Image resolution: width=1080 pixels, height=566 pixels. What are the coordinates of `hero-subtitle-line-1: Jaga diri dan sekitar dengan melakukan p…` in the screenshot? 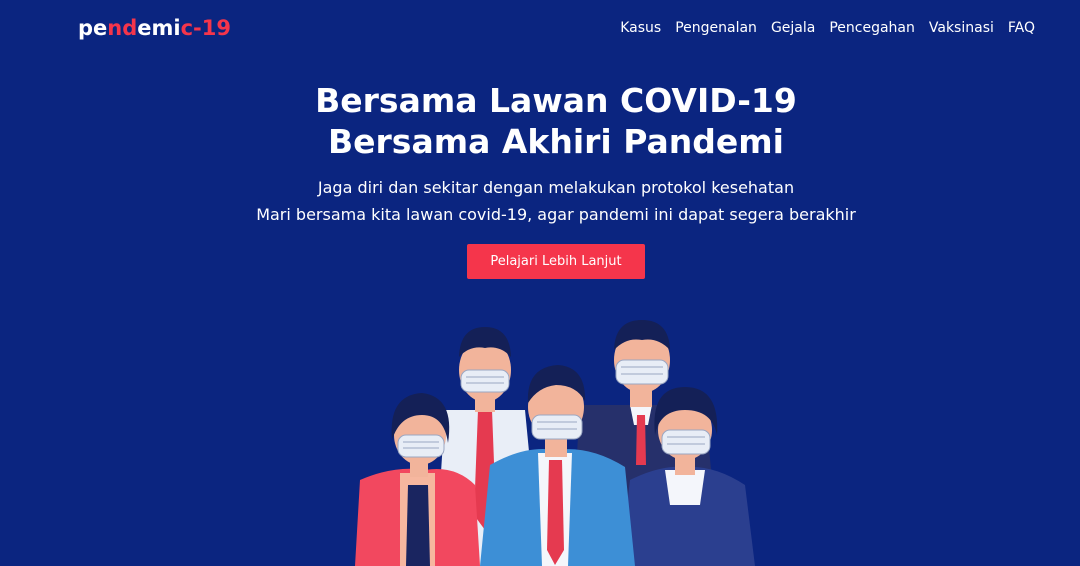 It's located at (556, 187).